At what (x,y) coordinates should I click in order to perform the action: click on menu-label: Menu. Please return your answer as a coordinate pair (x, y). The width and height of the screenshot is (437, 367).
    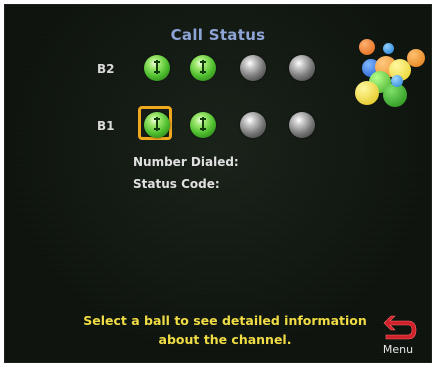
    Looking at the image, I should click on (398, 349).